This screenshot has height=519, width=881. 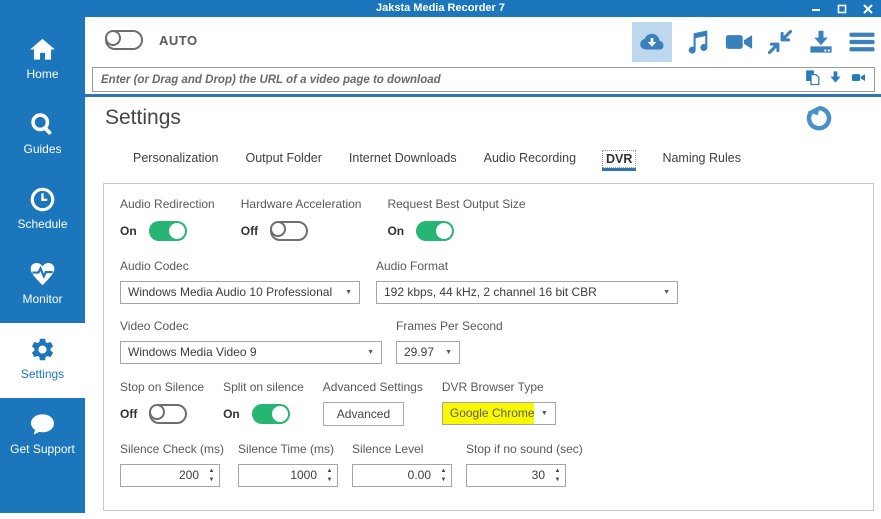 I want to click on stop-if-no-sound-setting: Stop if no sound (sec) 30 ▲ ▼, so click(x=524, y=464).